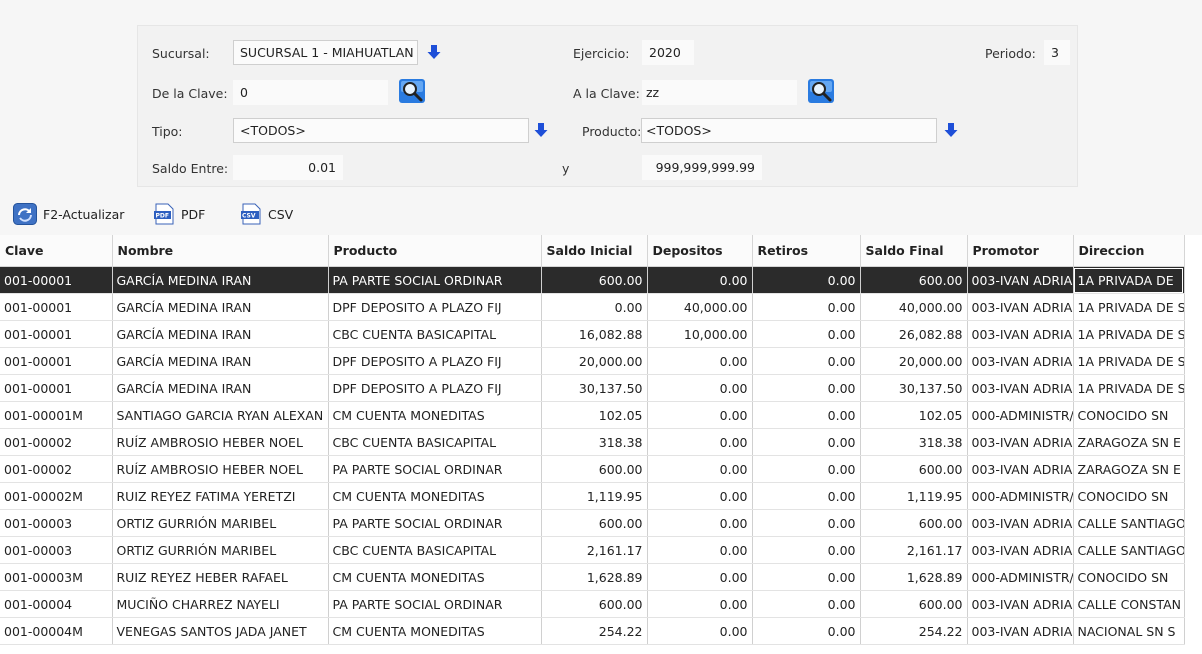 The width and height of the screenshot is (1202, 654). I want to click on csv-button: CSV CSV, so click(266, 214).